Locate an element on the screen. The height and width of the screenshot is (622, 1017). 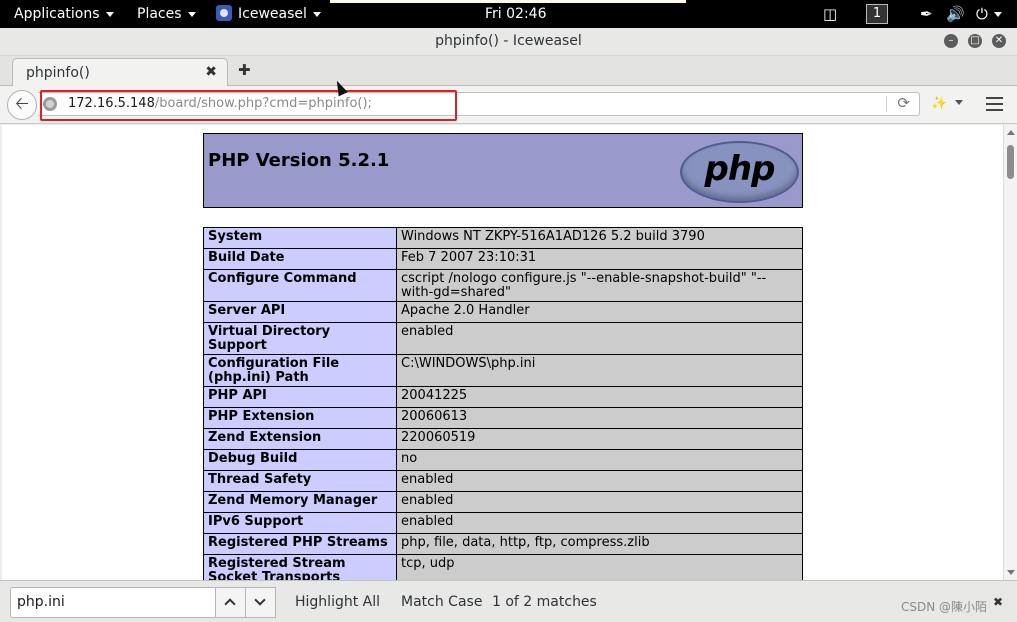
tab-phpinfo: phpinfo() ✖ is located at coordinates (120, 72).